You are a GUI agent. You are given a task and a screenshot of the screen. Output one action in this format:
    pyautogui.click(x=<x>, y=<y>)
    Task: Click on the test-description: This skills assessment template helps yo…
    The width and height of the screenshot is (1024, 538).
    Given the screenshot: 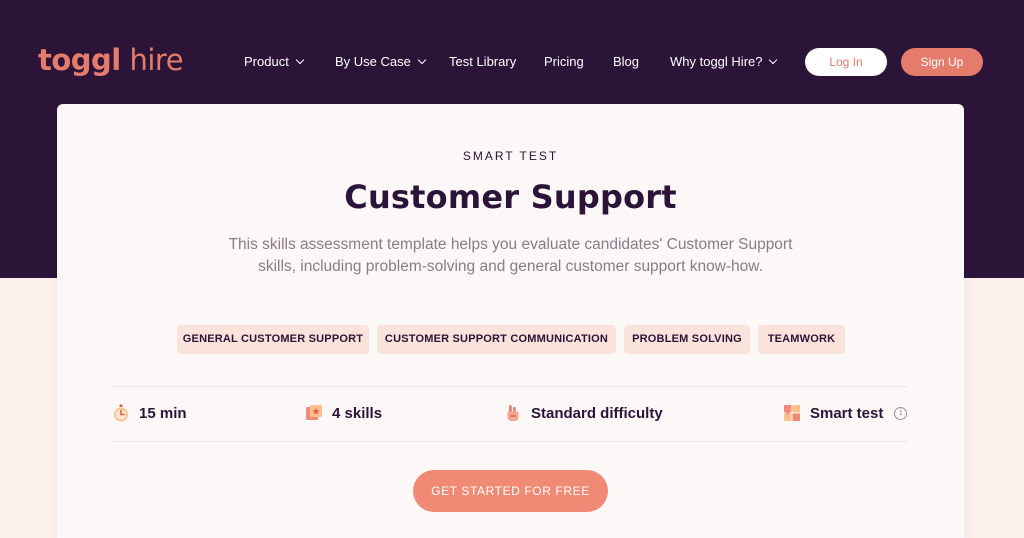 What is the action you would take?
    pyautogui.click(x=510, y=255)
    